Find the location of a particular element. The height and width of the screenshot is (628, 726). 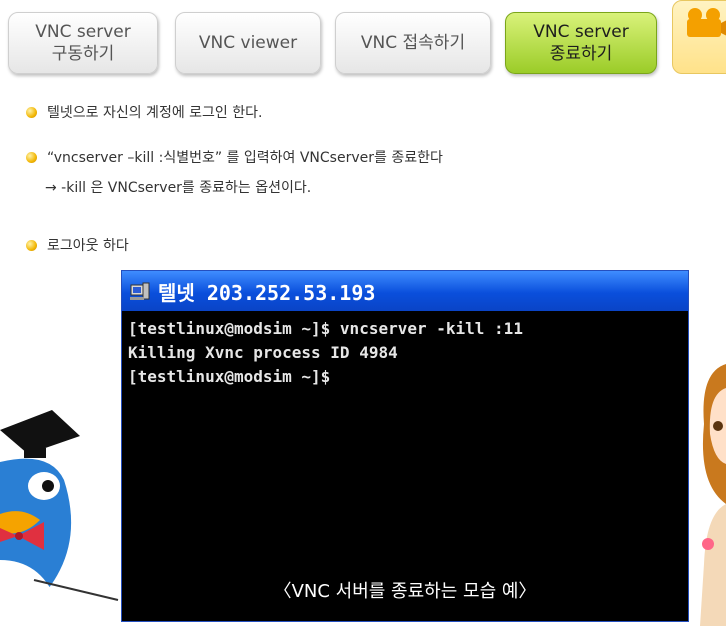

kill-option-note: → -kill 은 VNCserver를 종료하는 옵션이다. is located at coordinates (178, 188).